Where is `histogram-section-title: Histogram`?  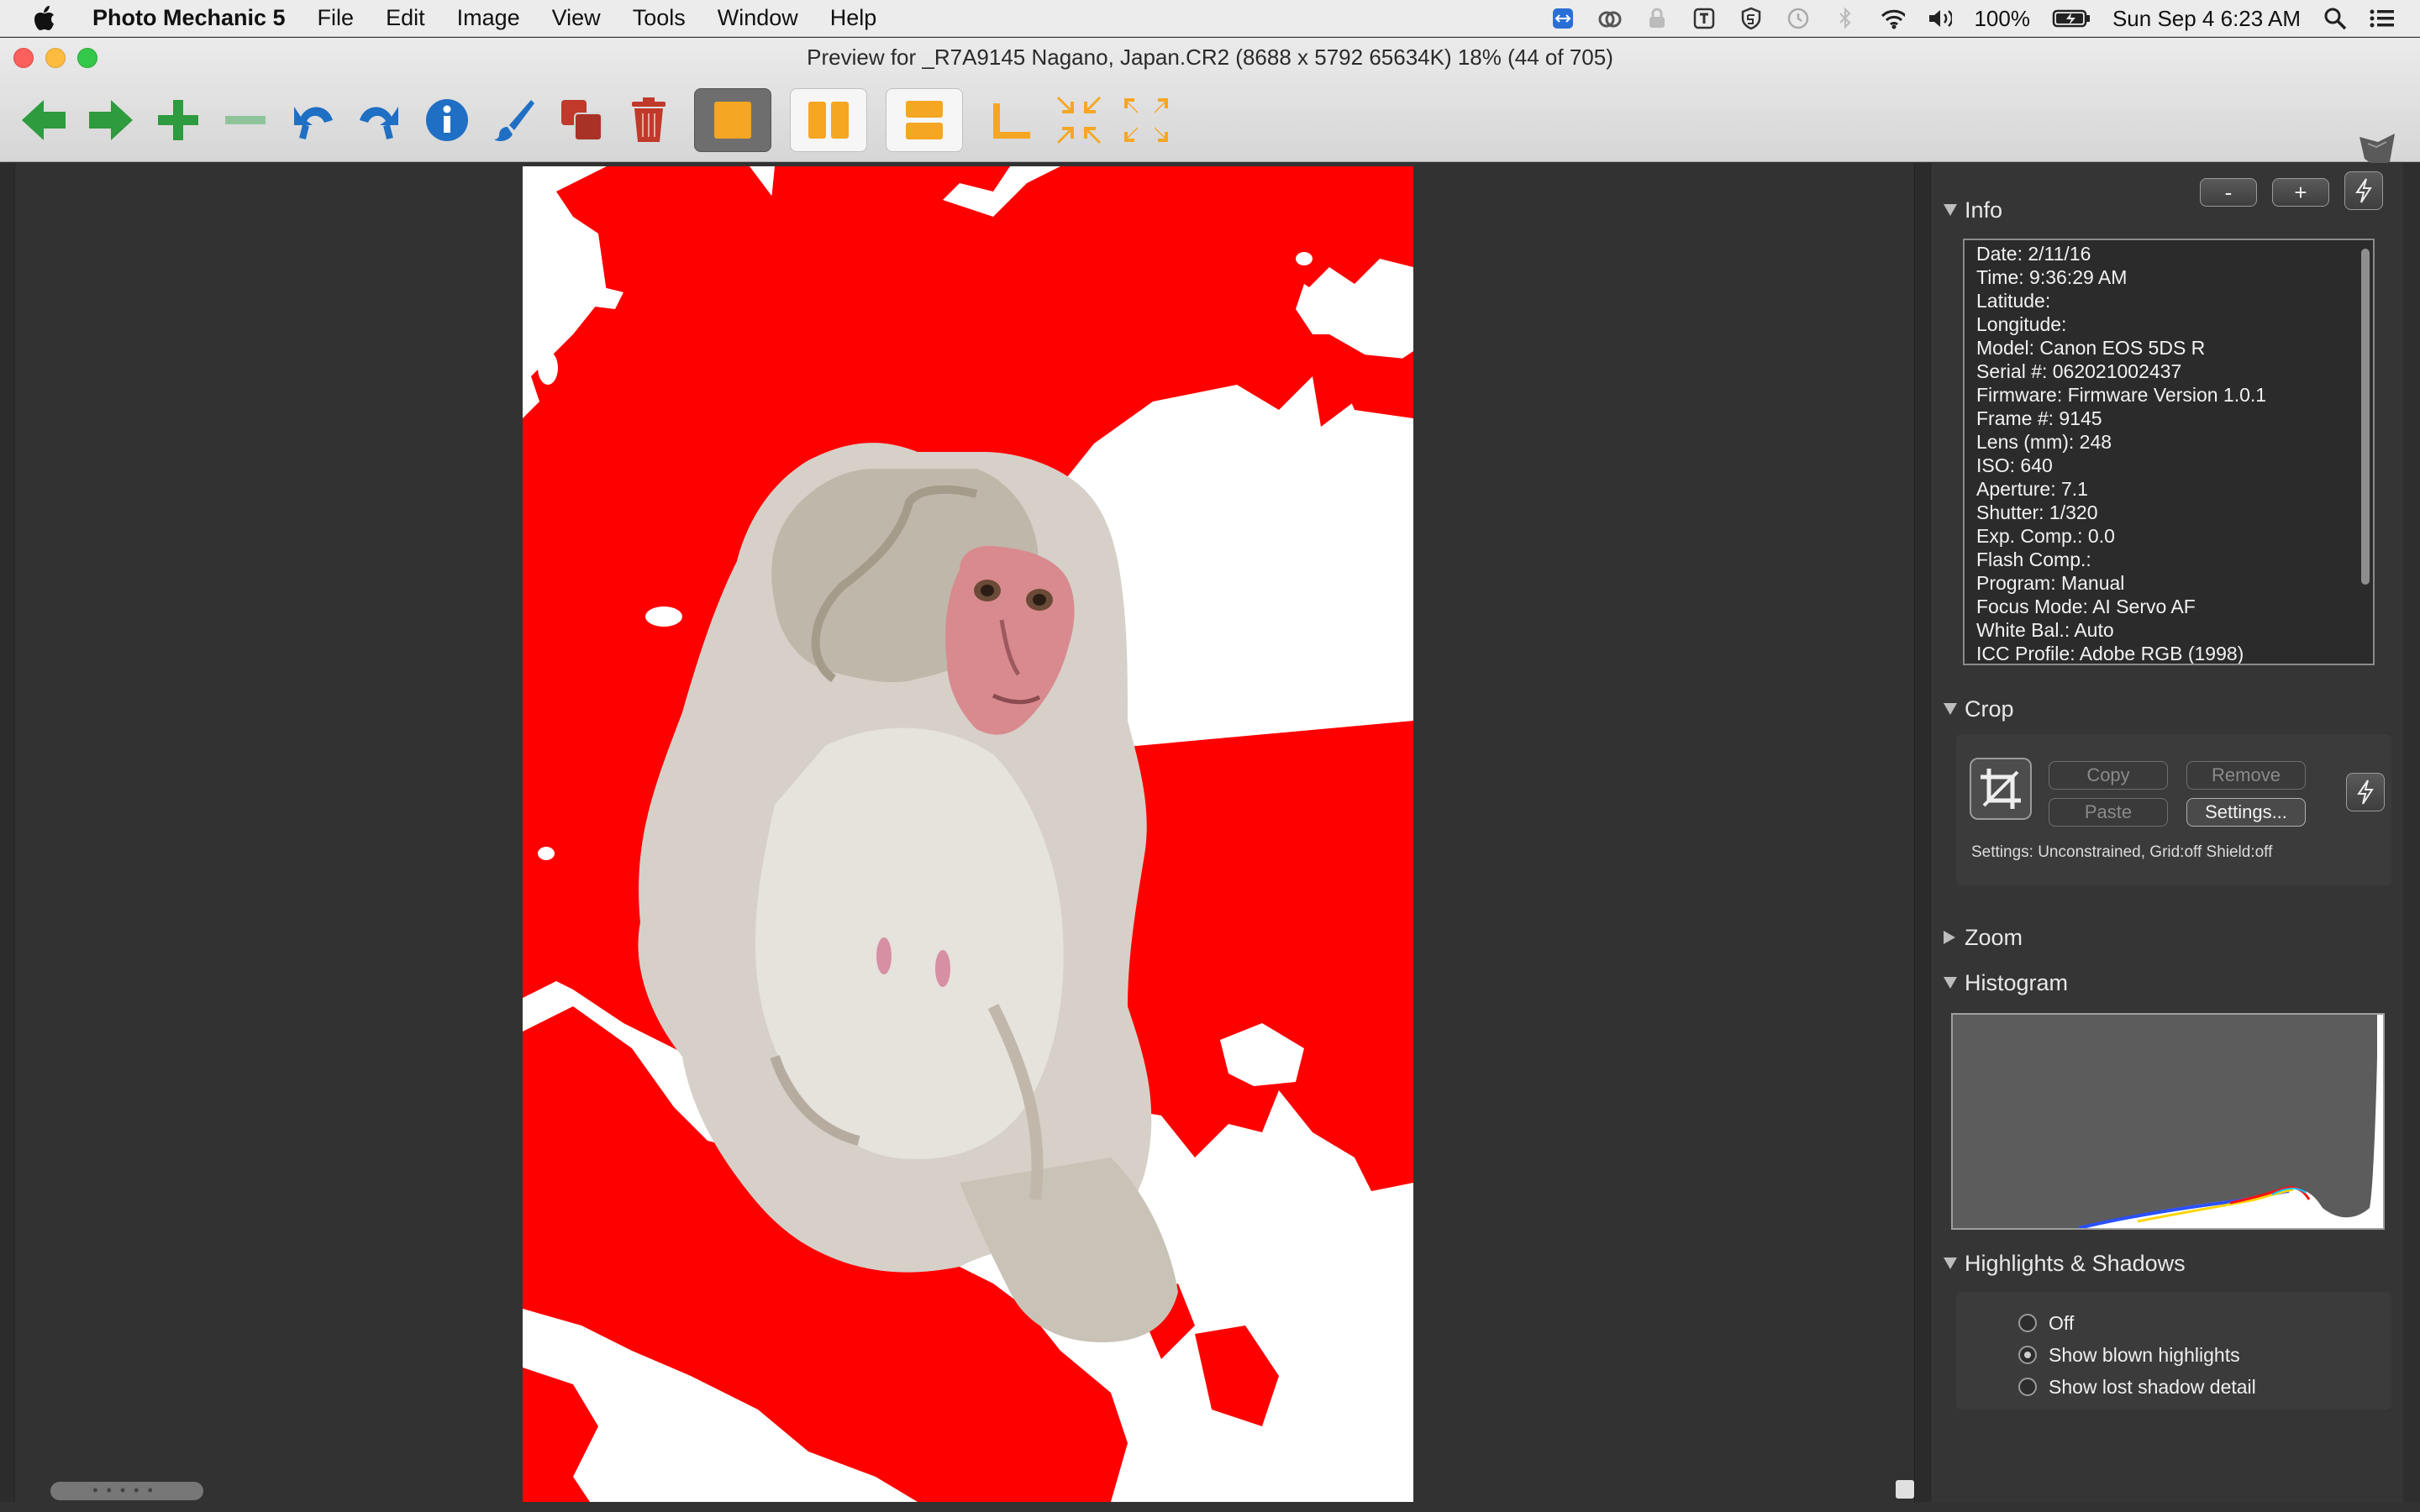 histogram-section-title: Histogram is located at coordinates (2017, 982).